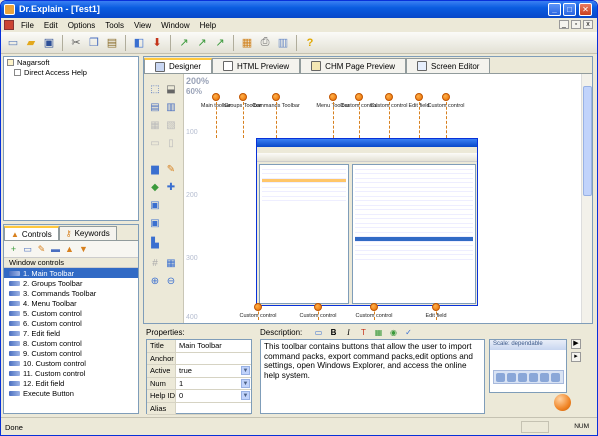 Image resolution: width=598 pixels, height=436 pixels. What do you see at coordinates (71, 373) in the screenshot?
I see `list-item: 11. Custom control` at bounding box center [71, 373].